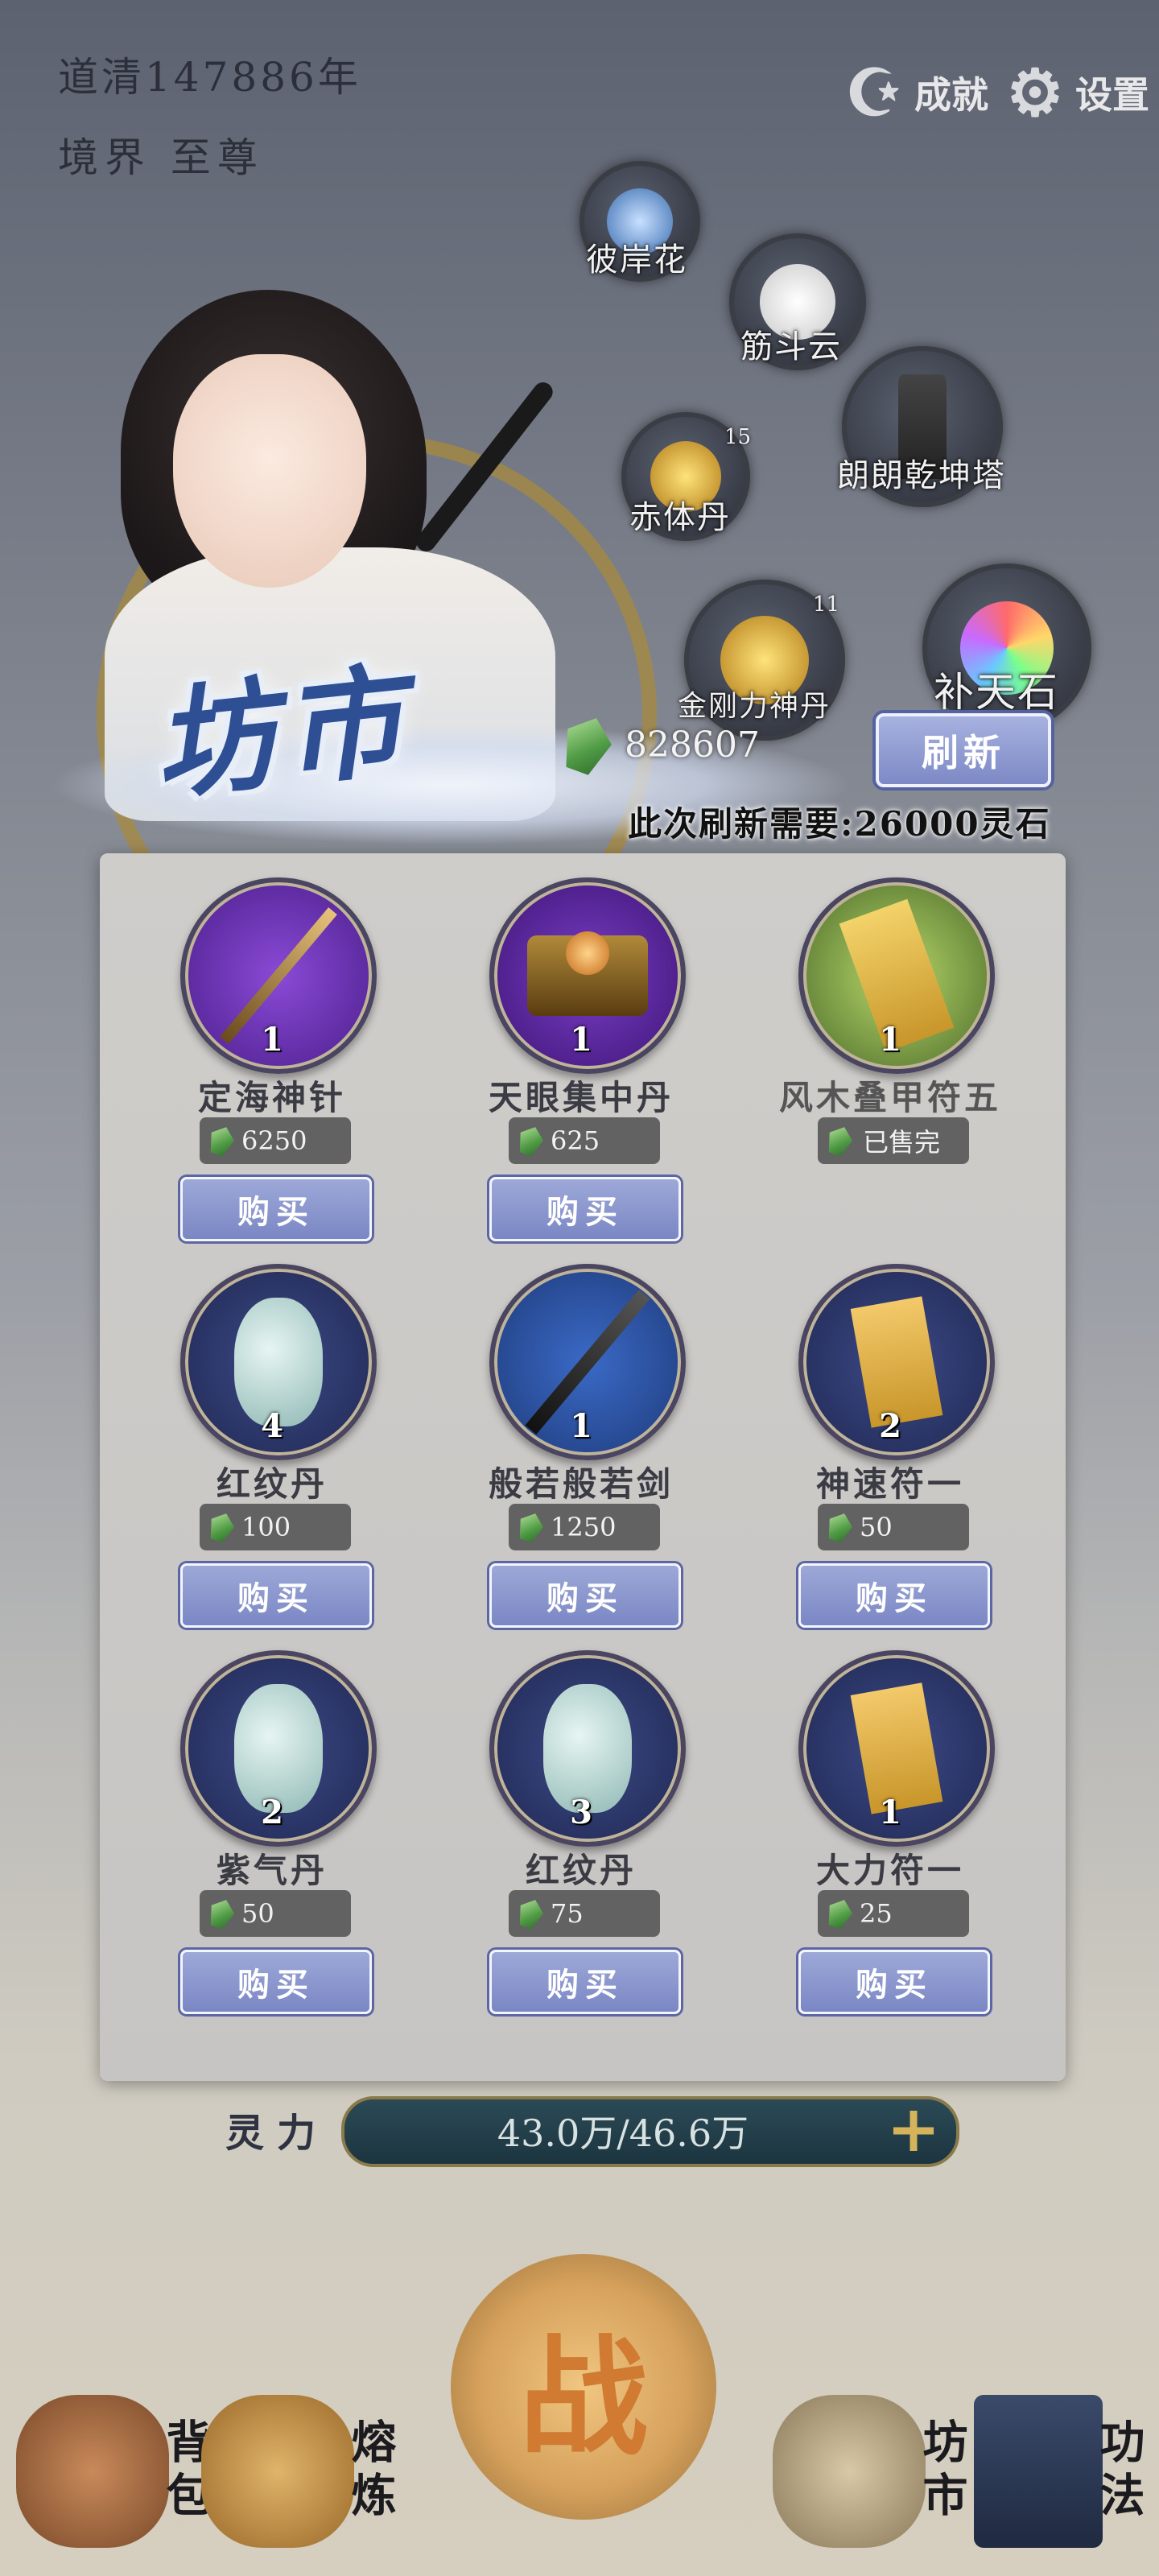  What do you see at coordinates (161, 157) in the screenshot?
I see `realm-text: 境界 至尊` at bounding box center [161, 157].